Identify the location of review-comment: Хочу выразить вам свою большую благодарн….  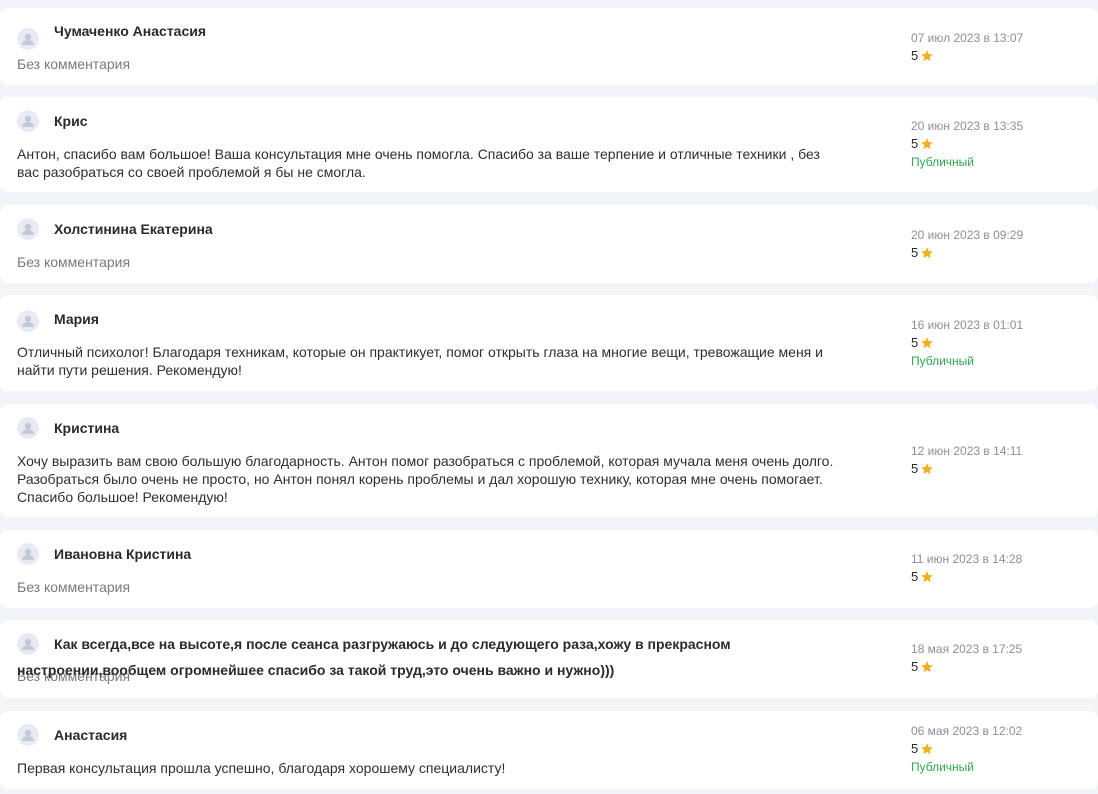
(425, 479).